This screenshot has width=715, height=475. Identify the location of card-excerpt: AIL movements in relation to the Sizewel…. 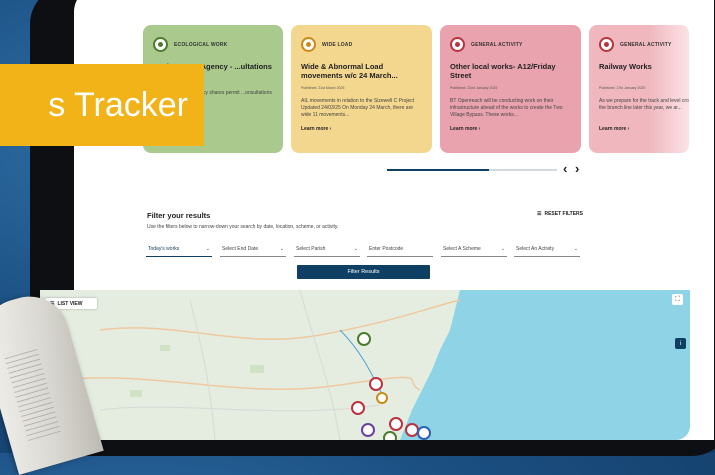
(358, 108).